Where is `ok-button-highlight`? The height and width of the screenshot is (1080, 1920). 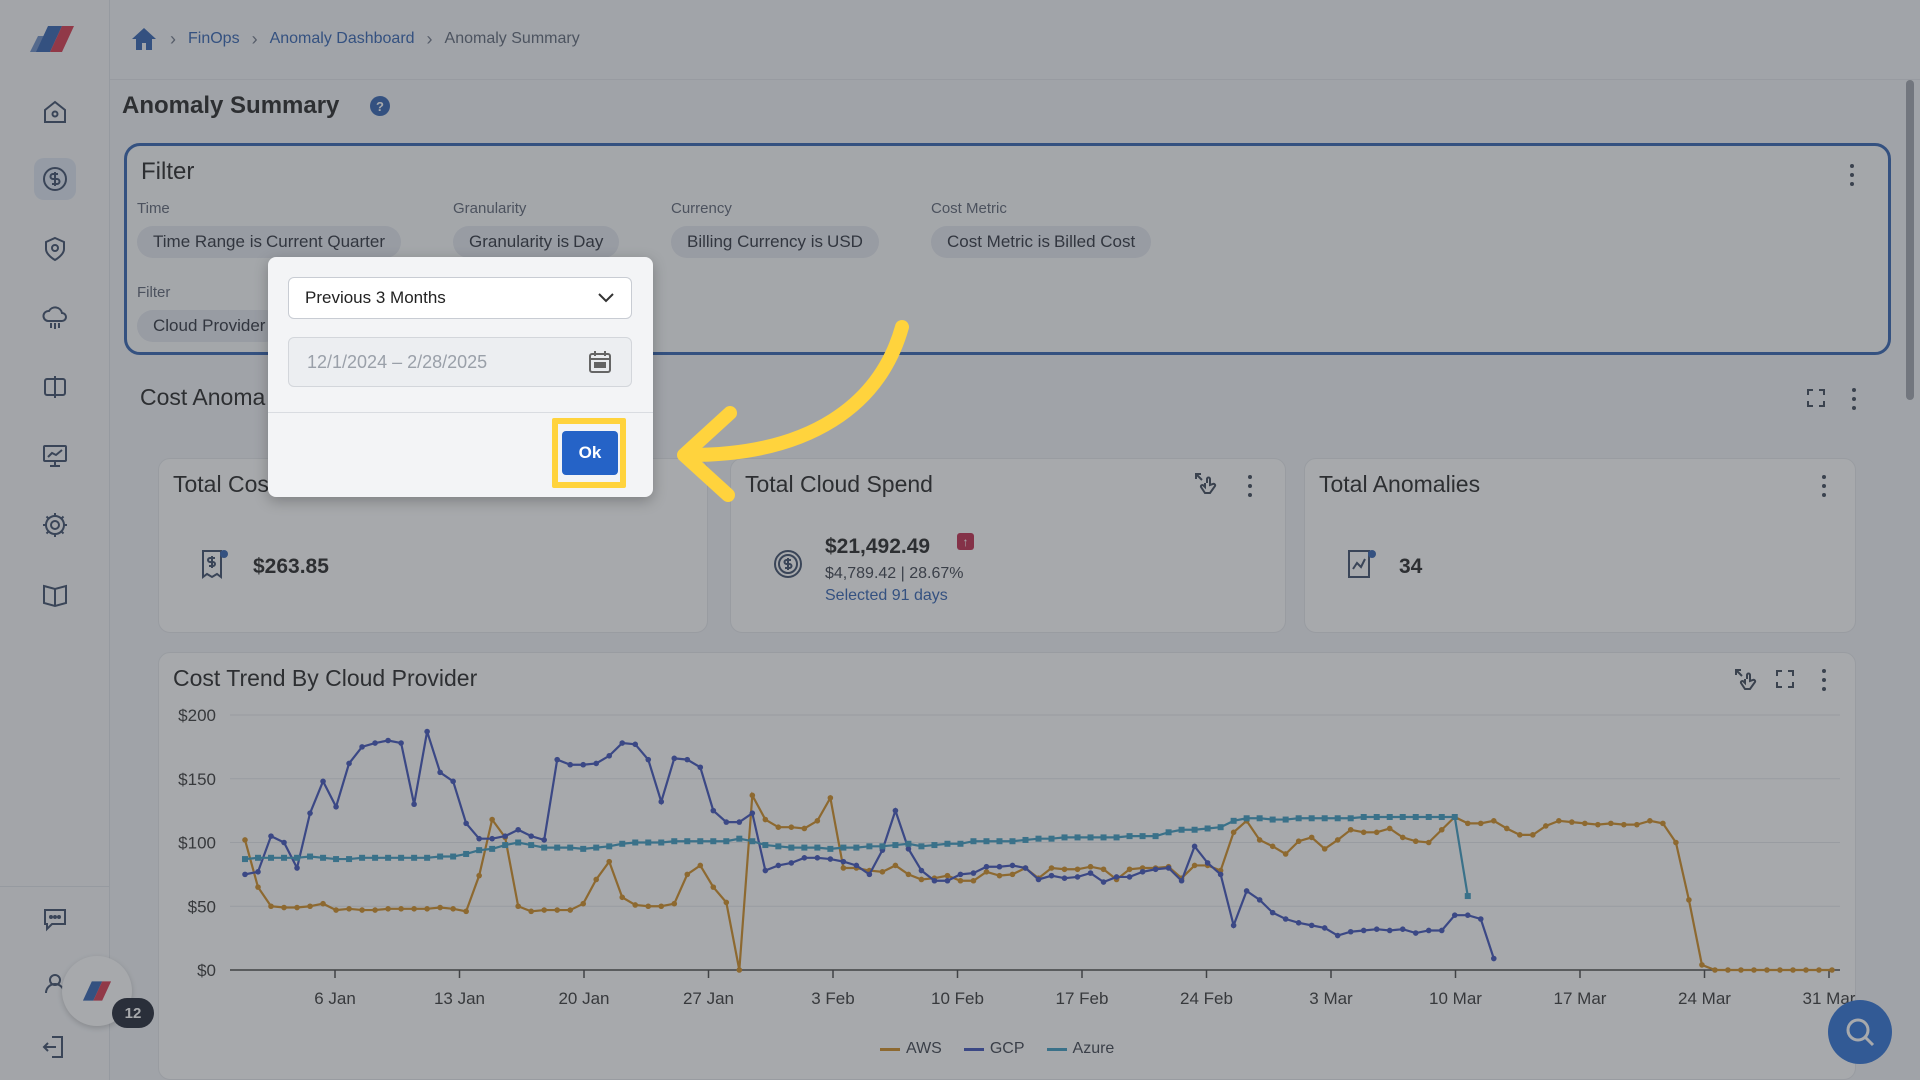
ok-button-highlight is located at coordinates (589, 453).